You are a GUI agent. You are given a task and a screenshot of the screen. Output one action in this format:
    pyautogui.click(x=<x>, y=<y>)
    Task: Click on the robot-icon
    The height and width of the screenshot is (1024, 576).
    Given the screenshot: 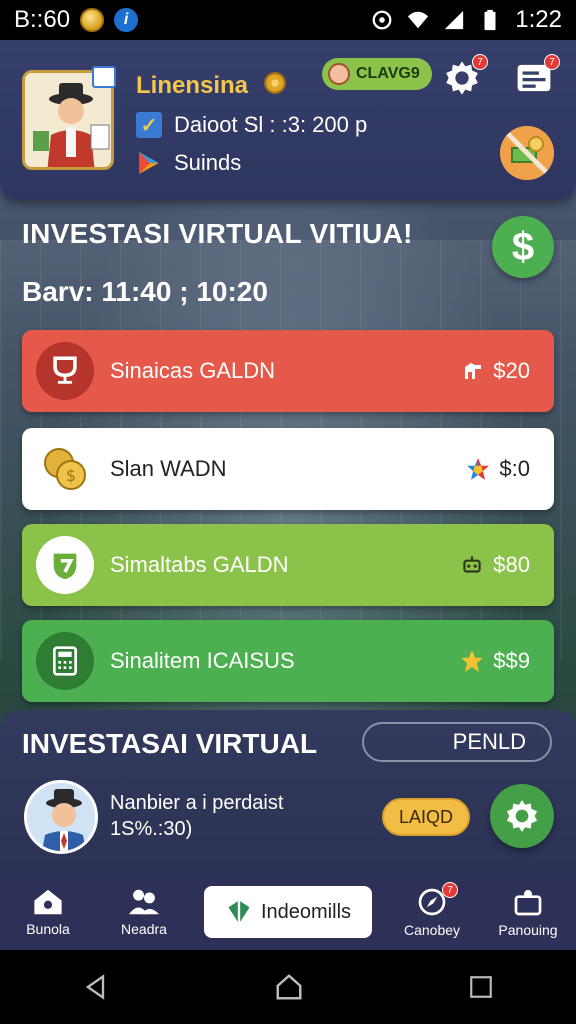 What is the action you would take?
    pyautogui.click(x=472, y=564)
    